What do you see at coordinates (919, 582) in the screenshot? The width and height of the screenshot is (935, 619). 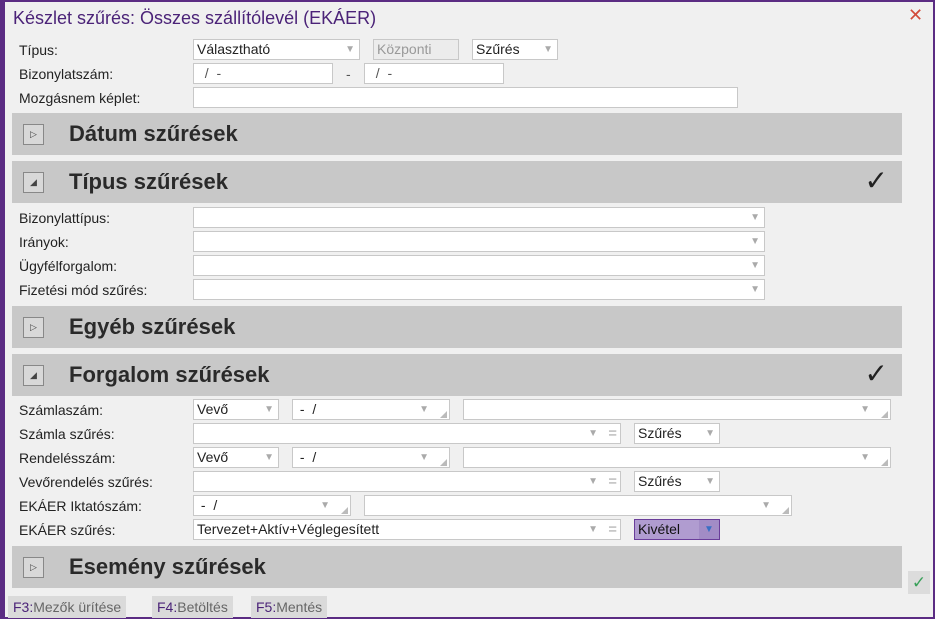 I see `confirm-button: ✓` at bounding box center [919, 582].